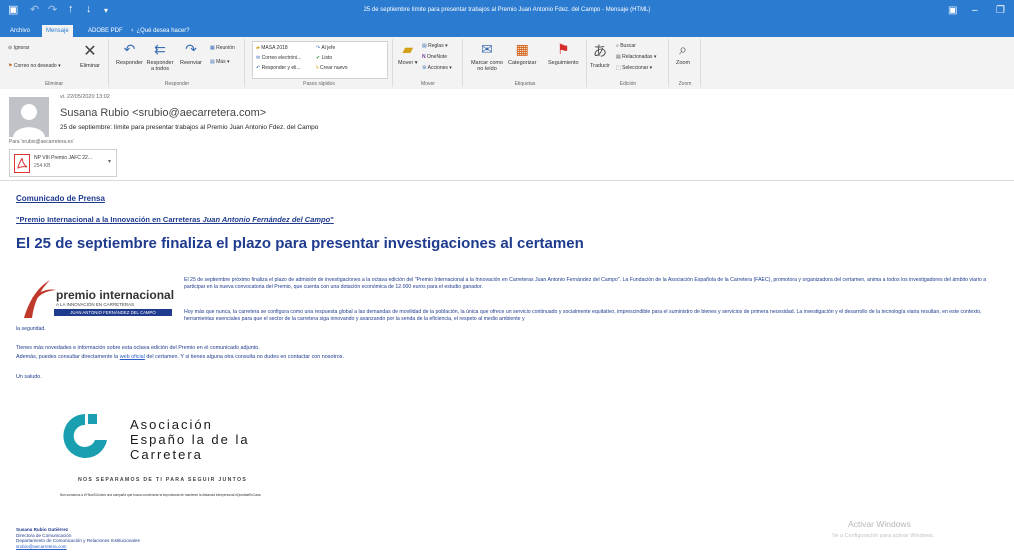  I want to click on more-respond-button: ▤ Más ▾, so click(219, 62).